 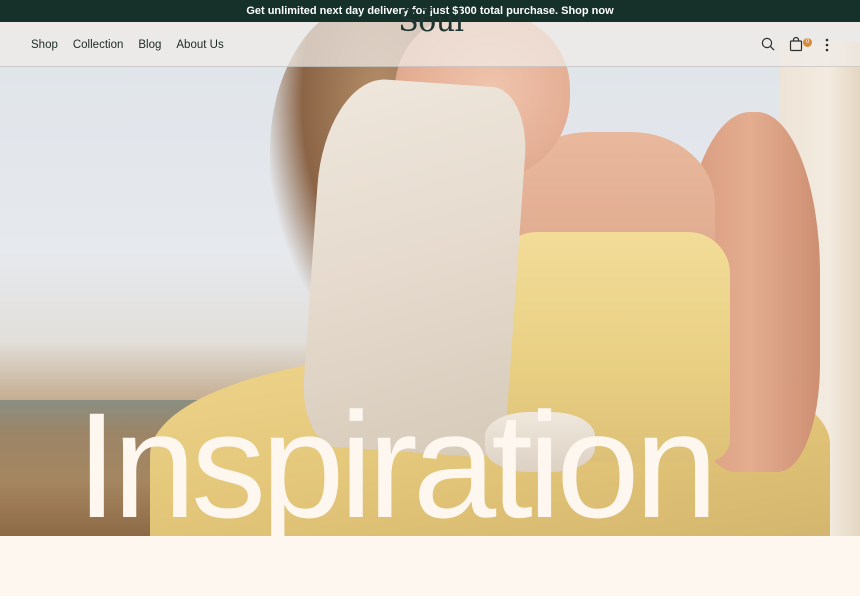 I want to click on nav-link-collection: Collection, so click(x=98, y=45).